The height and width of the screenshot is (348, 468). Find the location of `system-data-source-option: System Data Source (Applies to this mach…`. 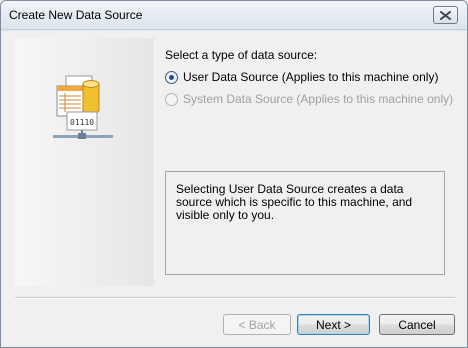

system-data-source-option: System Data Source (Applies to this mach… is located at coordinates (309, 99).